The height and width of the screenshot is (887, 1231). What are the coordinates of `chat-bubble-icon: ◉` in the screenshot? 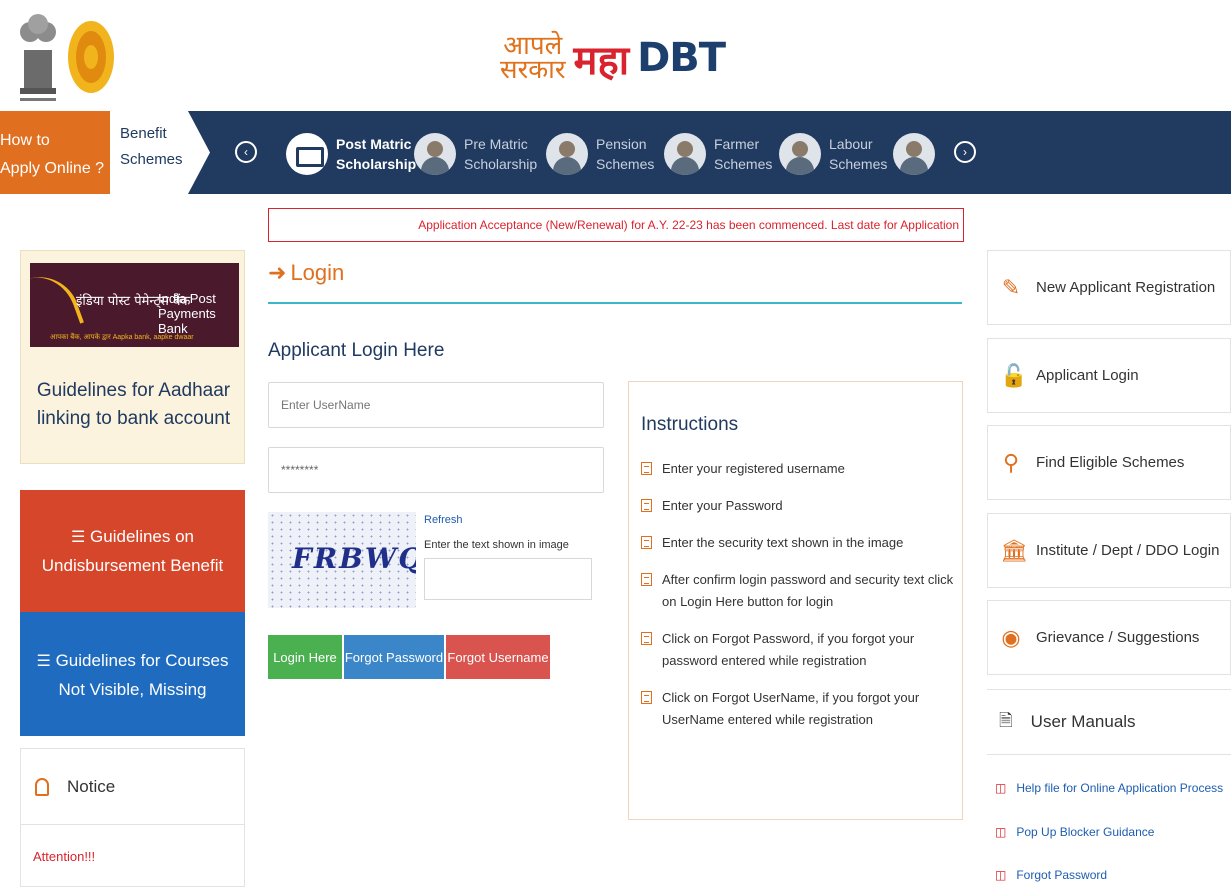 It's located at (1011, 637).